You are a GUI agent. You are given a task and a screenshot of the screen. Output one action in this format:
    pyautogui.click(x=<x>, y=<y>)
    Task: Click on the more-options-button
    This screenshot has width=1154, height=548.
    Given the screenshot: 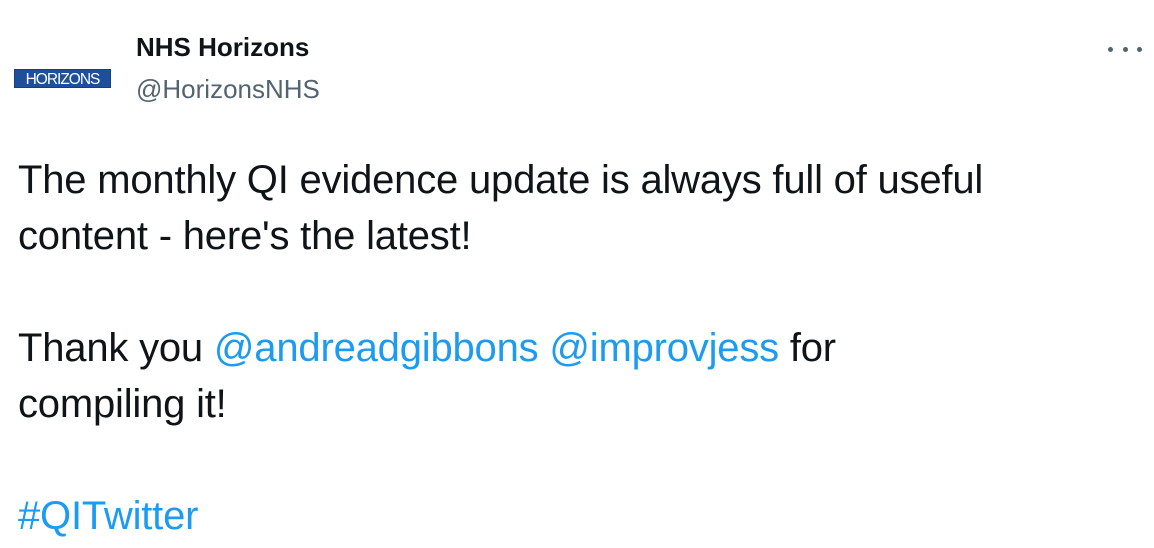 What is the action you would take?
    pyautogui.click(x=1125, y=49)
    